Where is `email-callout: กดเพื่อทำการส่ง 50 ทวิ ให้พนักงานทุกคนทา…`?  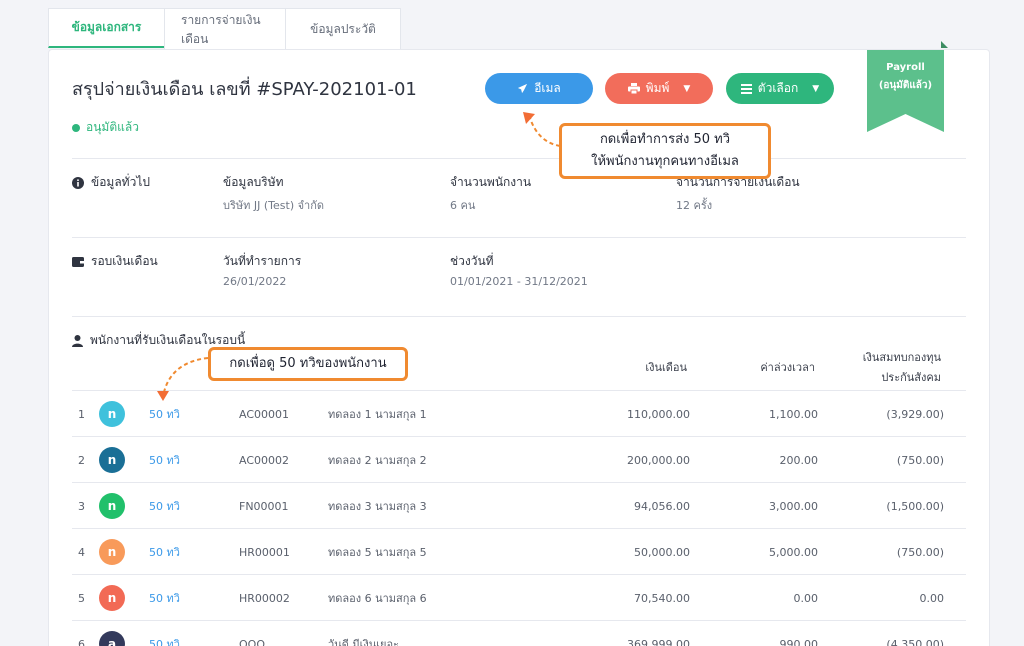 email-callout: กดเพื่อทำการส่ง 50 ทวิ ให้พนักงานทุกคนทา… is located at coordinates (665, 151).